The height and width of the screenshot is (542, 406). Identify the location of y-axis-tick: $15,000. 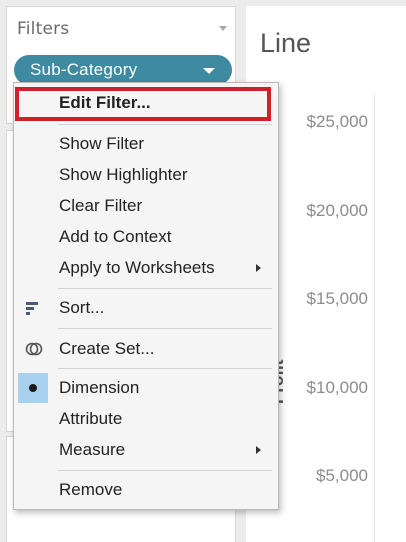
(337, 298).